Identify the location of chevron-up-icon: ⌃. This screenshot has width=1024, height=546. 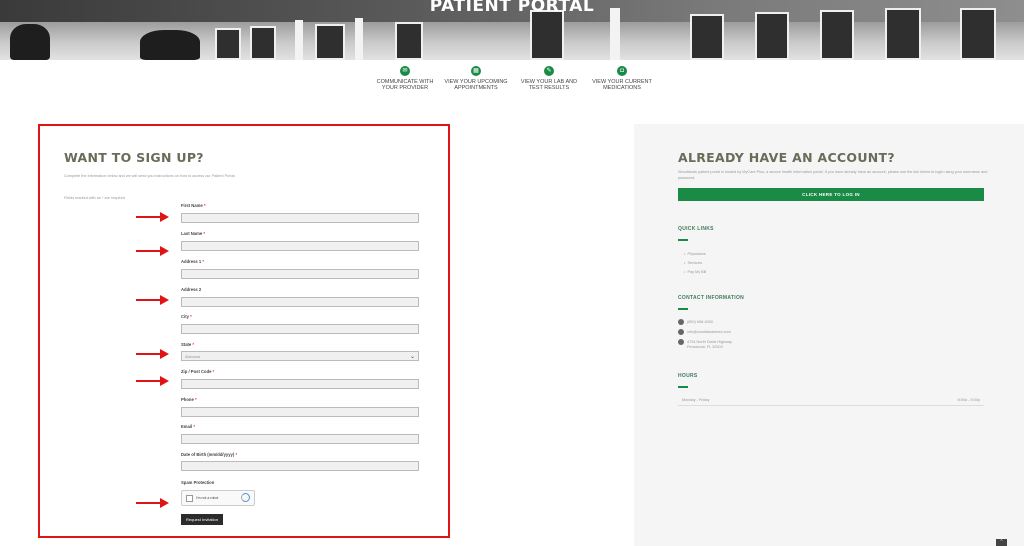
(1001, 542).